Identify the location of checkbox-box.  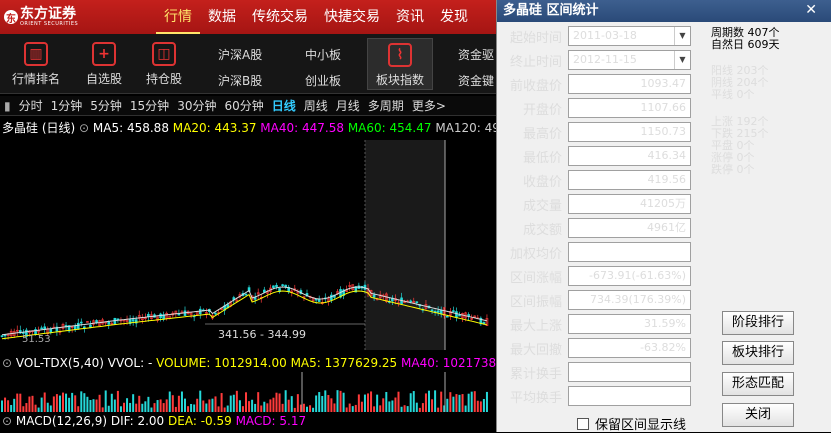
(583, 423).